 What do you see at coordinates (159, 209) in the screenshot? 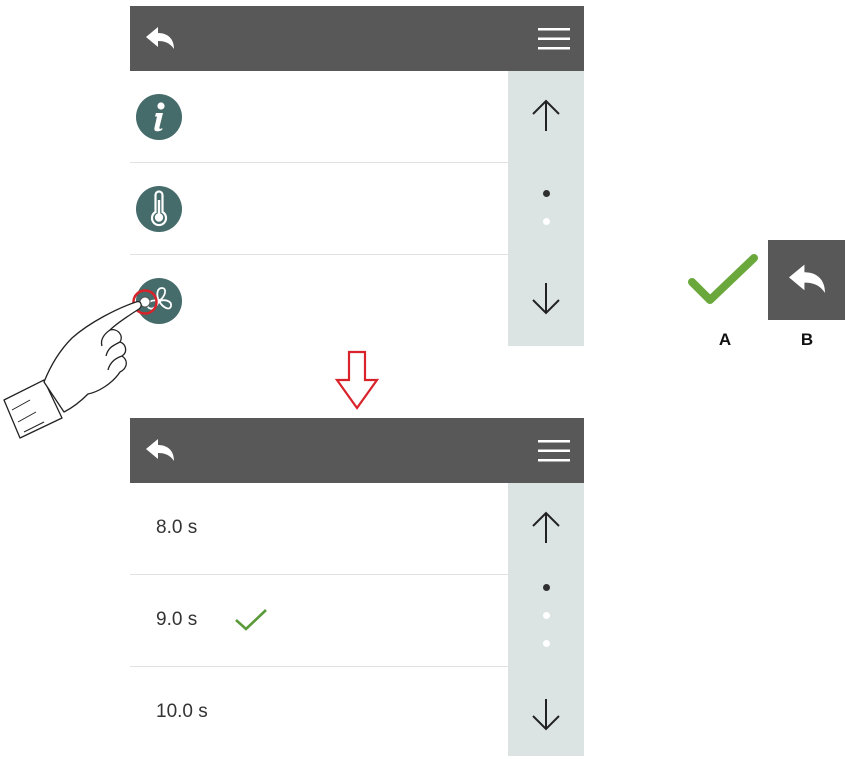
I see `thermometer-icon` at bounding box center [159, 209].